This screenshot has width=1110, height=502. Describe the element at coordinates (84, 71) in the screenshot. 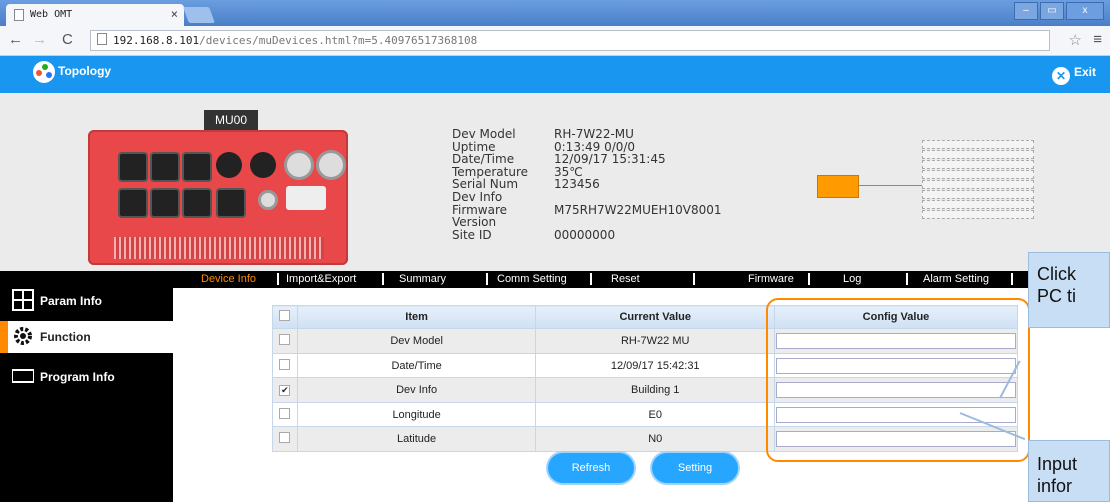

I see `topology-link: Topology` at that location.